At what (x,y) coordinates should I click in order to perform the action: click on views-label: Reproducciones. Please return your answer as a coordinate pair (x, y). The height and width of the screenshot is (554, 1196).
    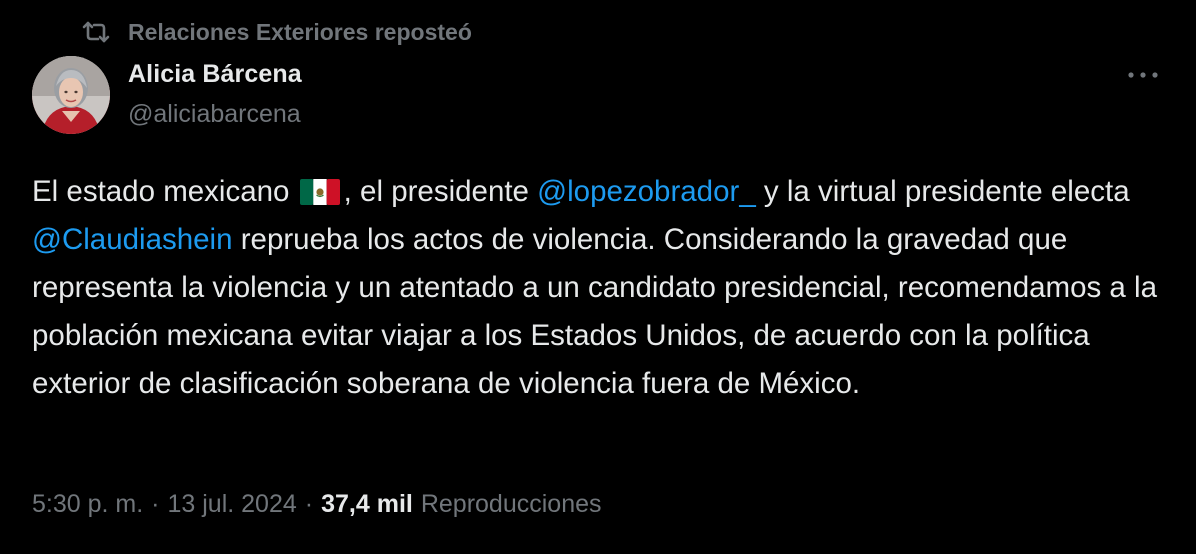
    Looking at the image, I should click on (511, 503).